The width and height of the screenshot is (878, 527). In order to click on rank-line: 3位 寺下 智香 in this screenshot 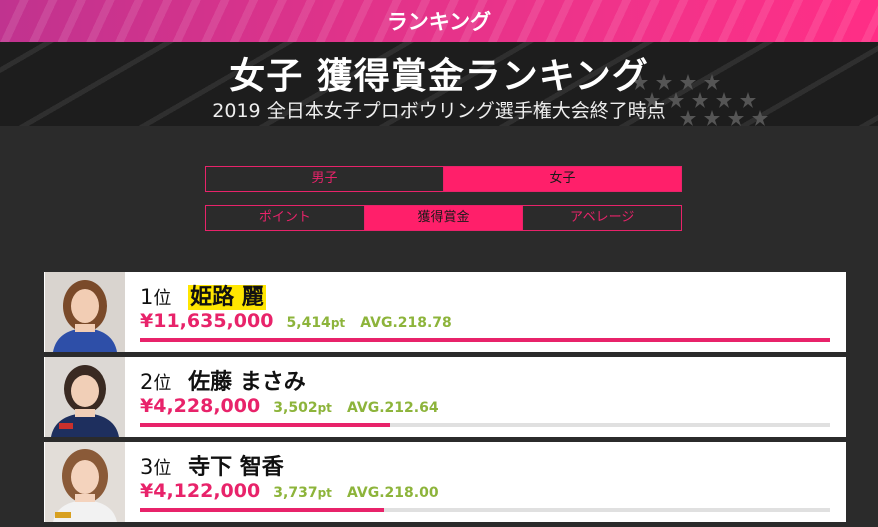, I will do `click(212, 465)`.